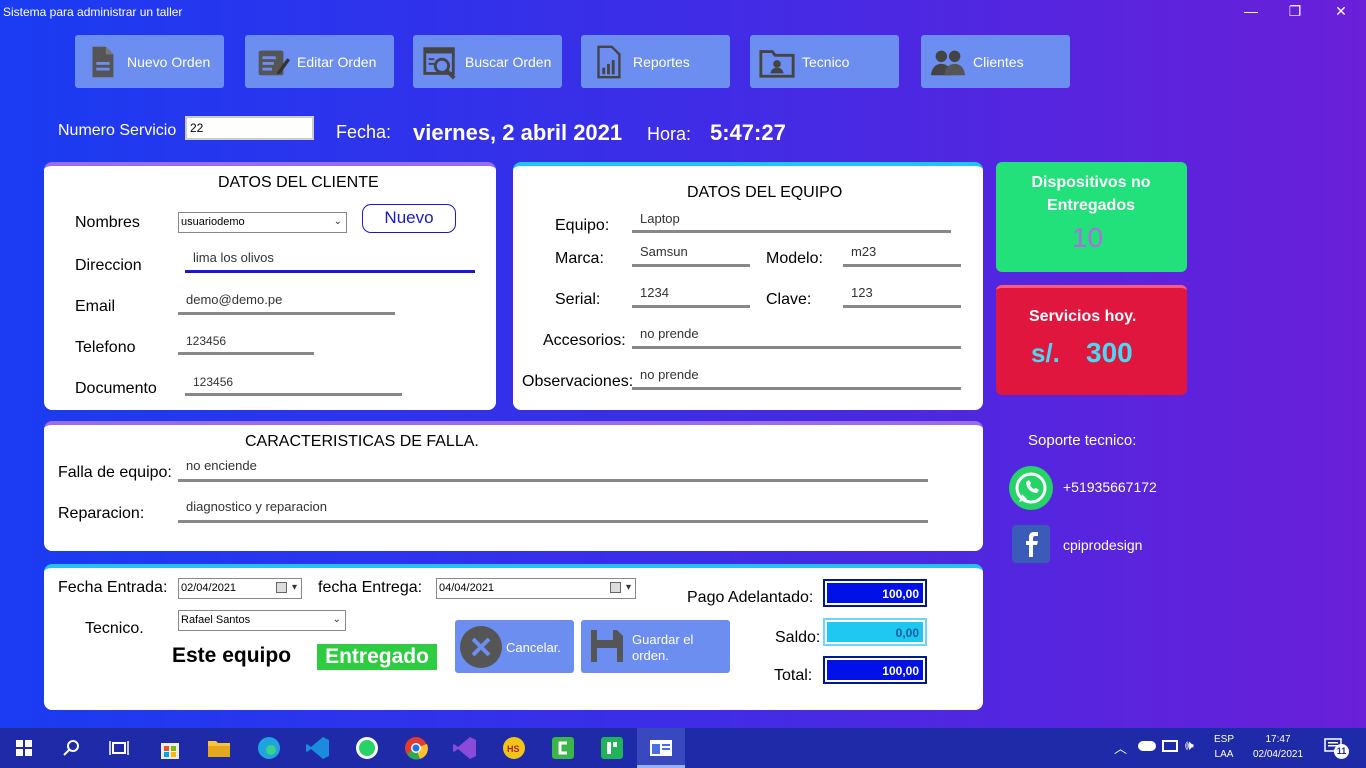  Describe the element at coordinates (149, 61) in the screenshot. I see `nuevo-orden-button: Nuevo Orden` at that location.